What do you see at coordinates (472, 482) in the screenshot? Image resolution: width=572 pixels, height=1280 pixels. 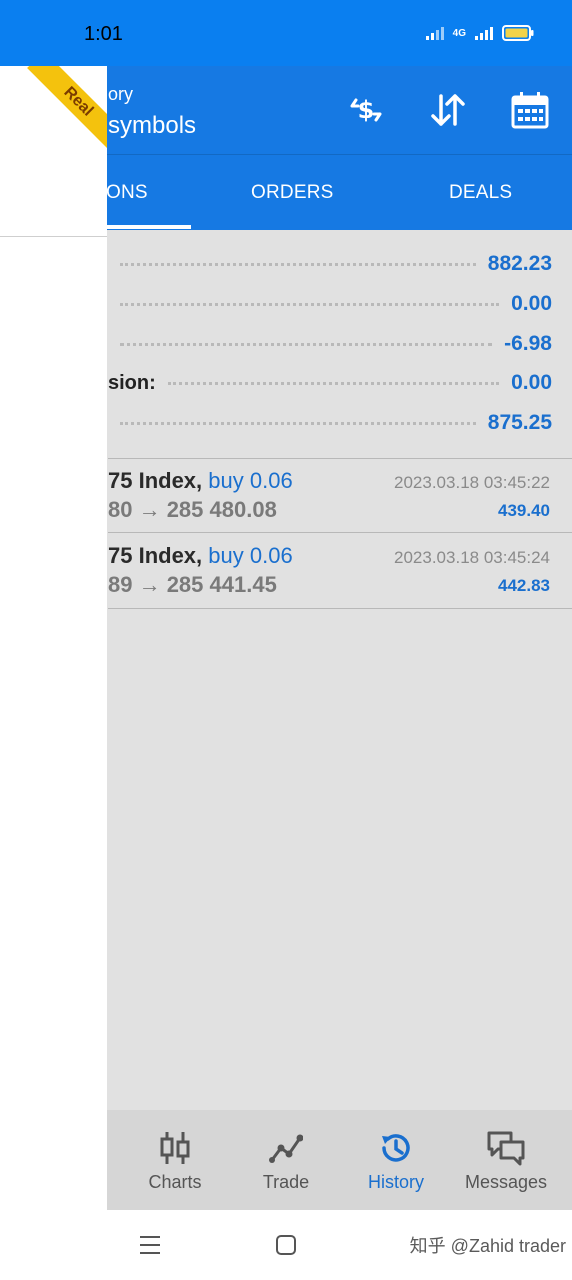 I see `deal-time: 2023.03.18 03:45:22` at bounding box center [472, 482].